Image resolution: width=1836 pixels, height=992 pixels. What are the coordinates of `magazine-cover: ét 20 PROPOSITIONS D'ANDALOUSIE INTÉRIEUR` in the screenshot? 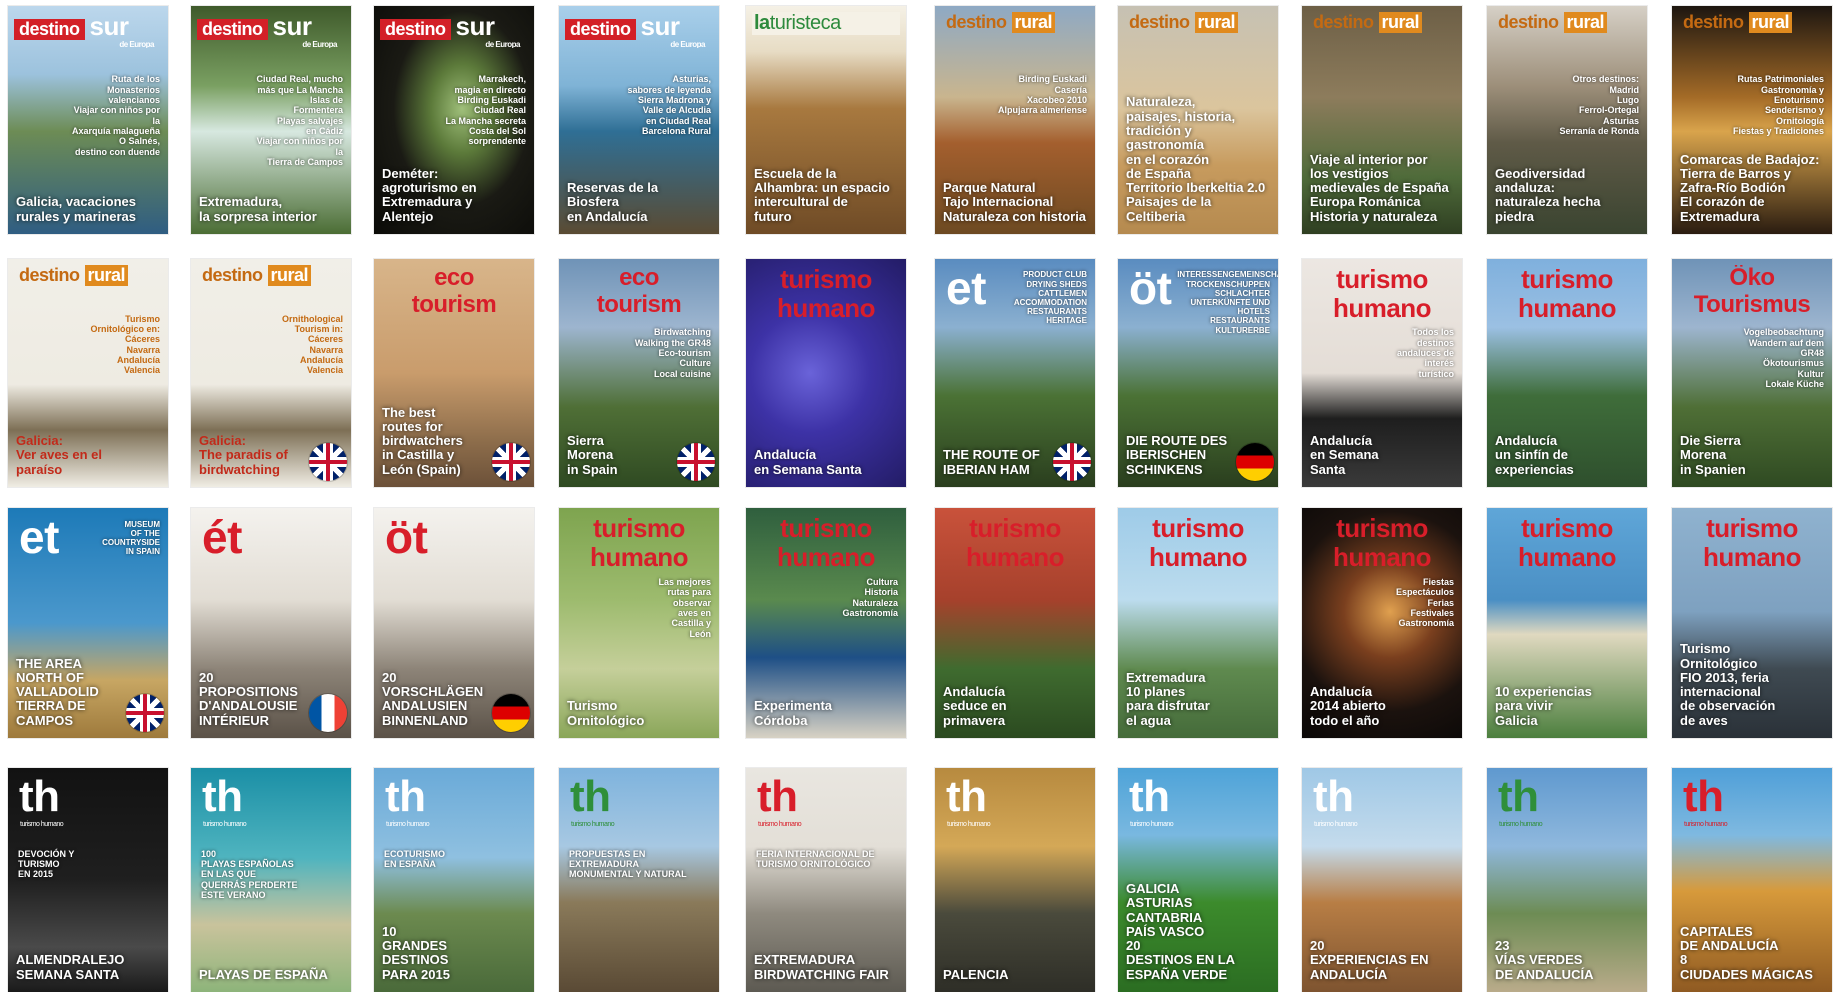 It's located at (271, 623).